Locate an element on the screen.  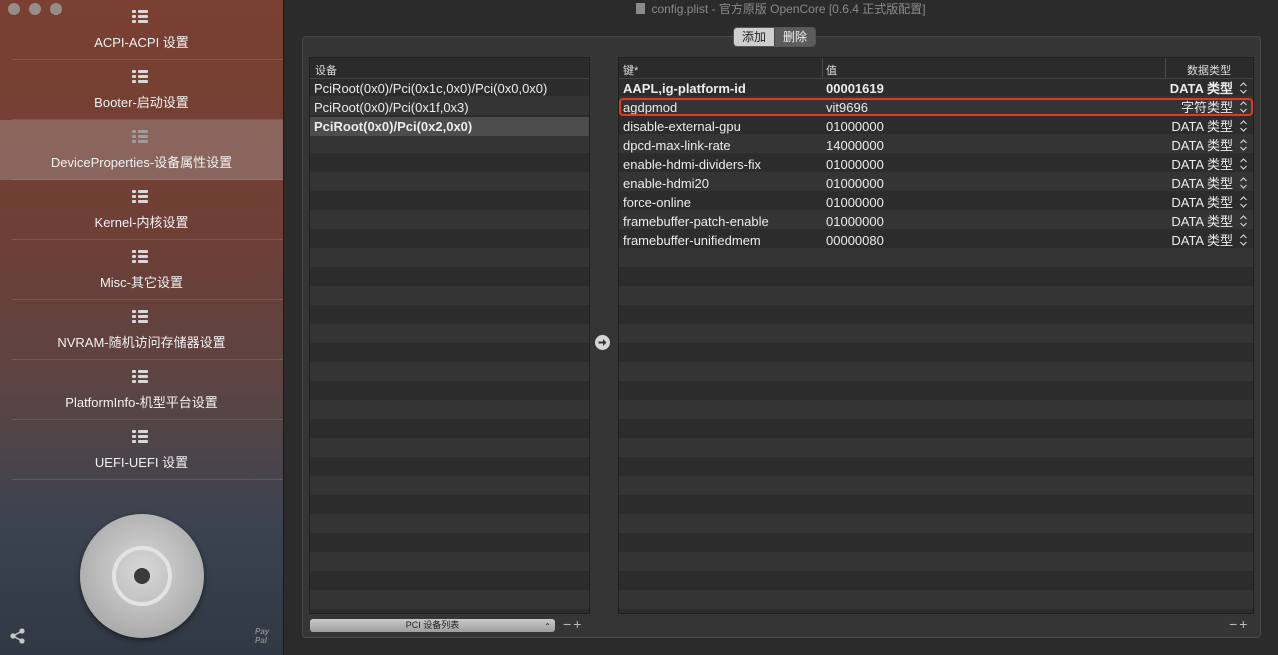
property-row: framebuffer-unifiedmem 00000080 DATA 类型 is located at coordinates (936, 240).